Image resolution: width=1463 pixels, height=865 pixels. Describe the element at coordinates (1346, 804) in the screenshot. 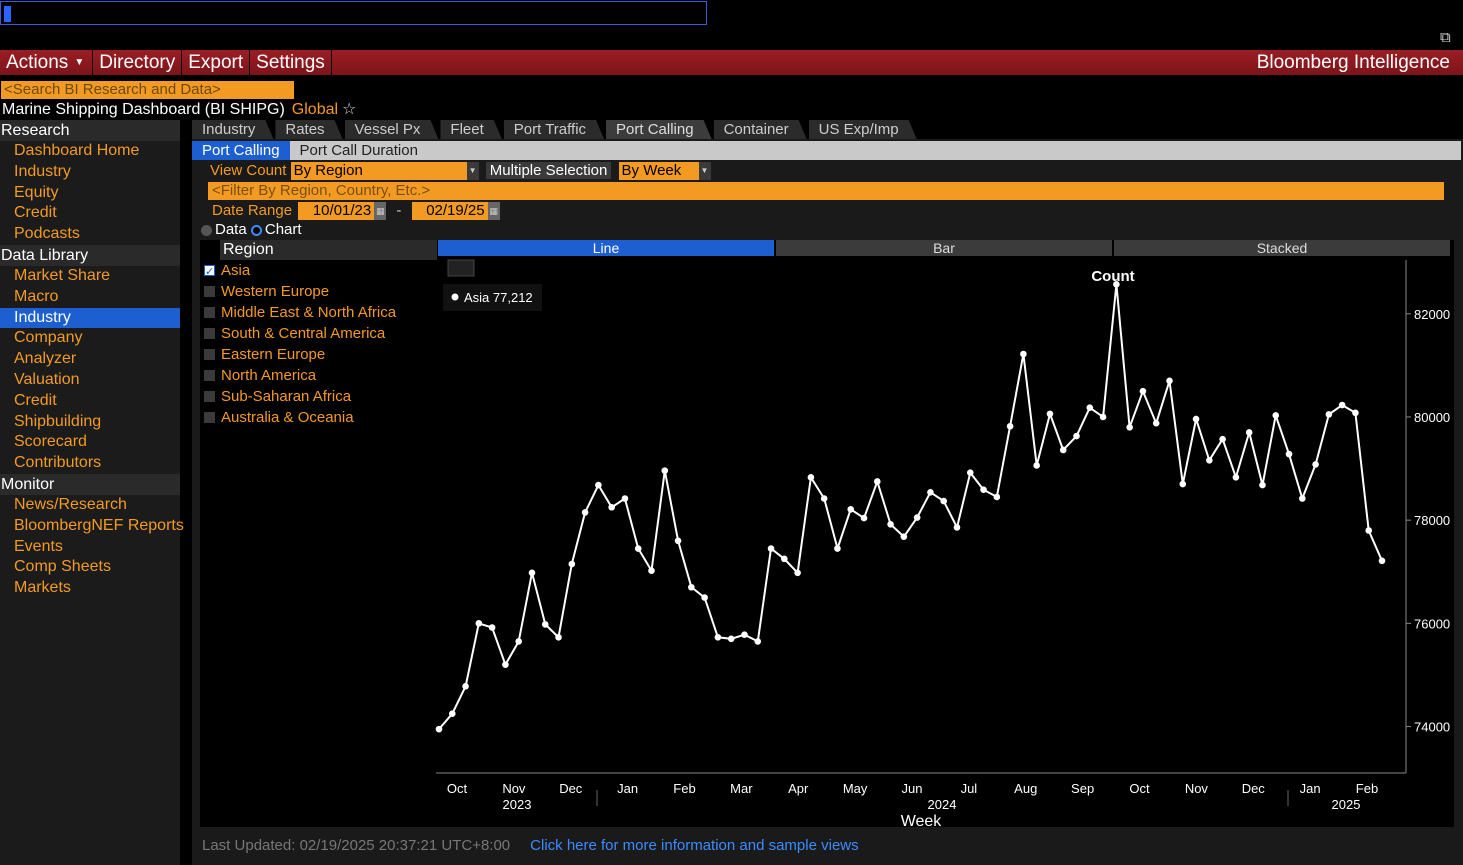

I see `year-label: 2025` at that location.